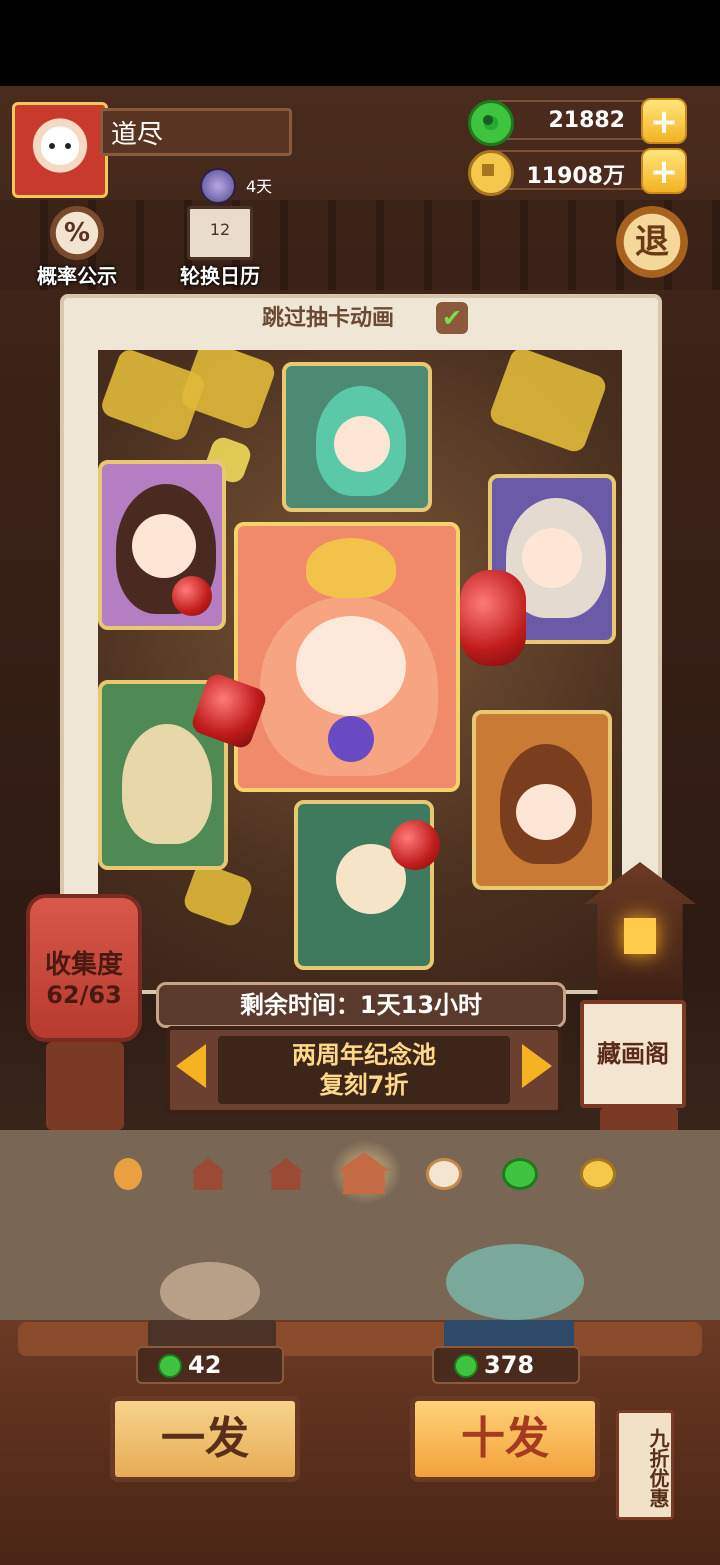 Image resolution: width=720 pixels, height=1565 pixels. What do you see at coordinates (191, 1066) in the screenshot?
I see `prev-pool-arrow` at bounding box center [191, 1066].